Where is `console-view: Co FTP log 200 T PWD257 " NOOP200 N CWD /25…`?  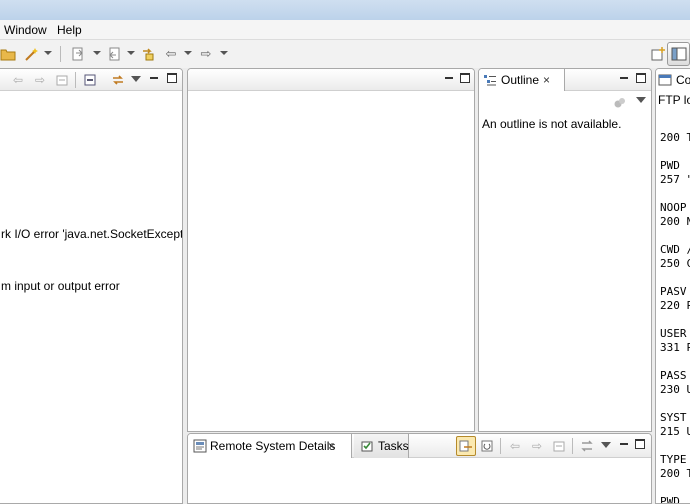 console-view: Co FTP log 200 T PWD257 " NOOP200 N CWD /25… is located at coordinates (672, 286).